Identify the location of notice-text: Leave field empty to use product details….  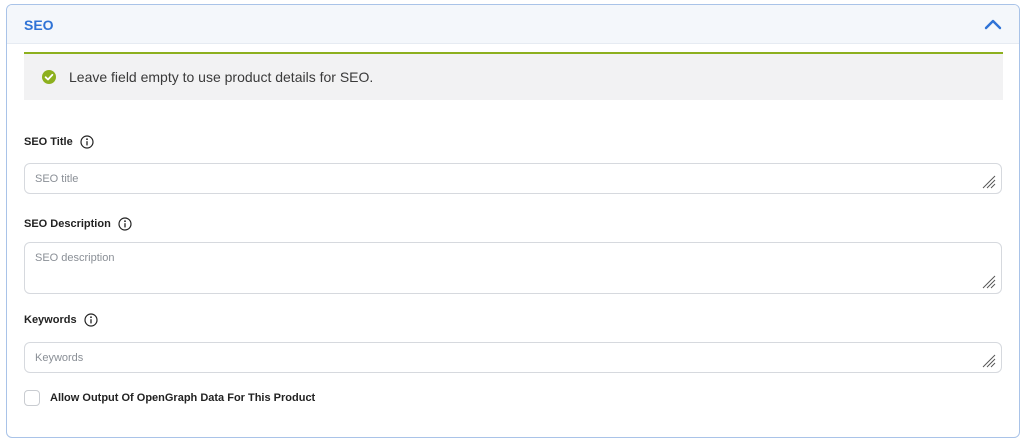
(221, 77).